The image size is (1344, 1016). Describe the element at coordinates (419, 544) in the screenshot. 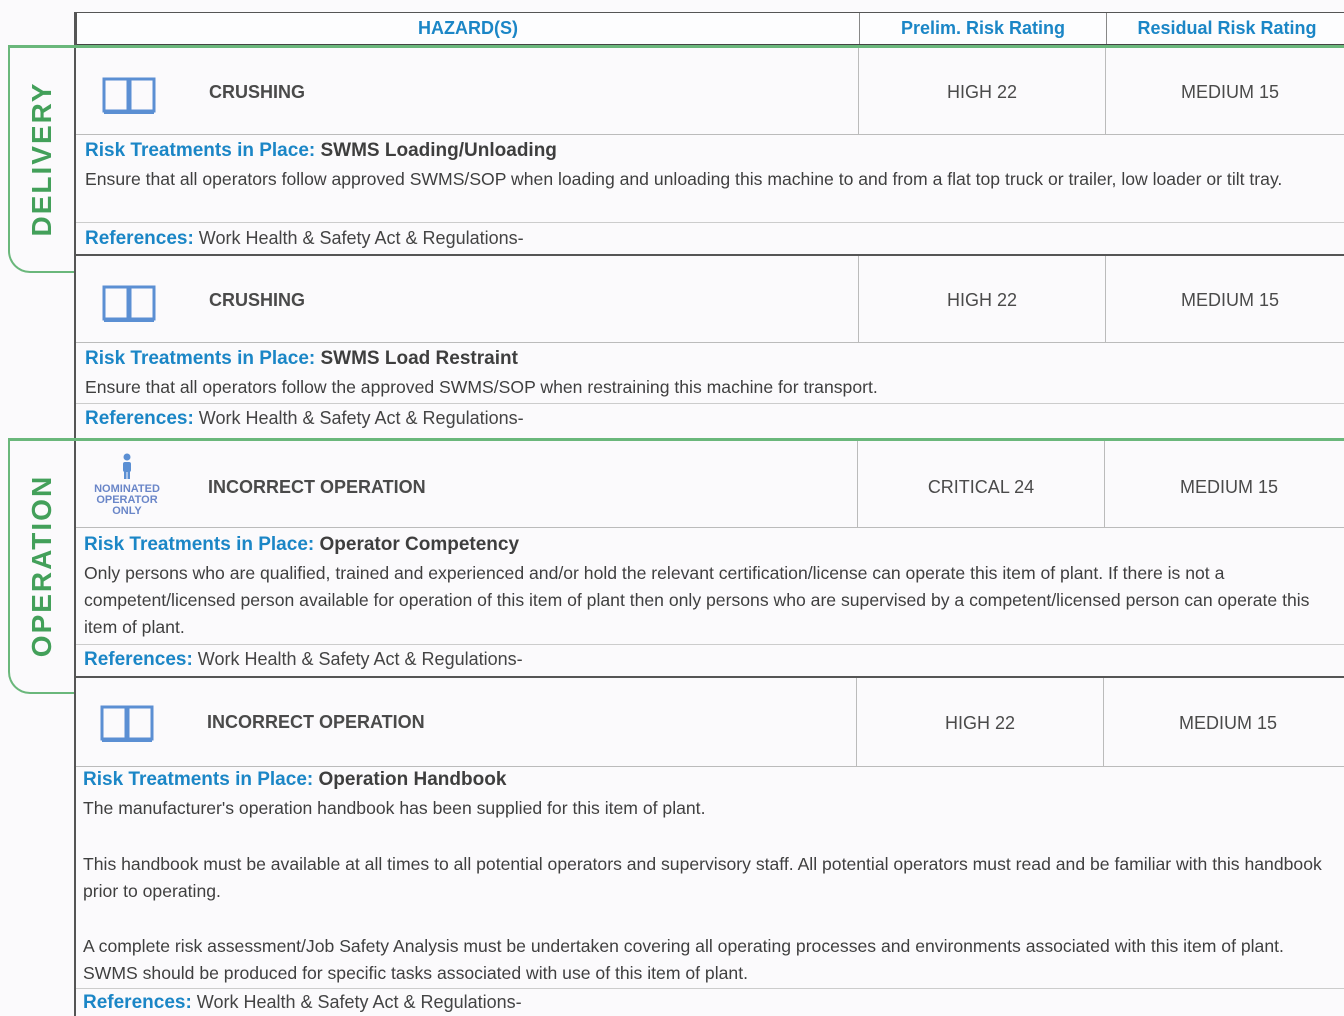

I see `risk-treatment-title: Operator Competency` at that location.